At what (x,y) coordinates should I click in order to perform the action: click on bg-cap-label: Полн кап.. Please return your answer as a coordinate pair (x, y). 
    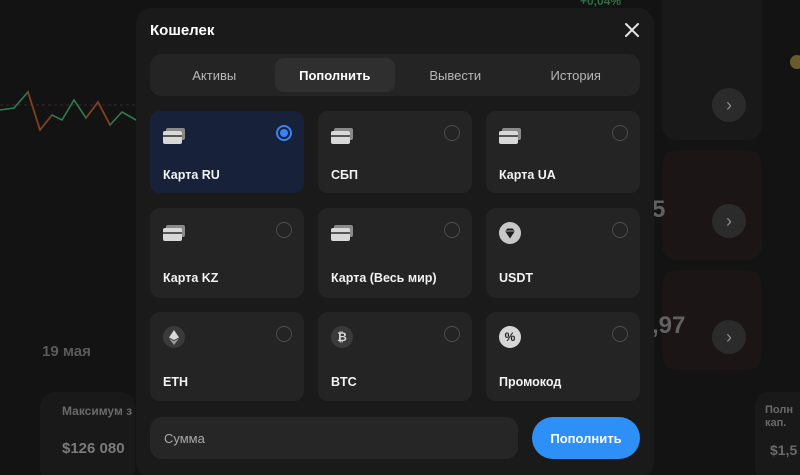
    Looking at the image, I should click on (779, 416).